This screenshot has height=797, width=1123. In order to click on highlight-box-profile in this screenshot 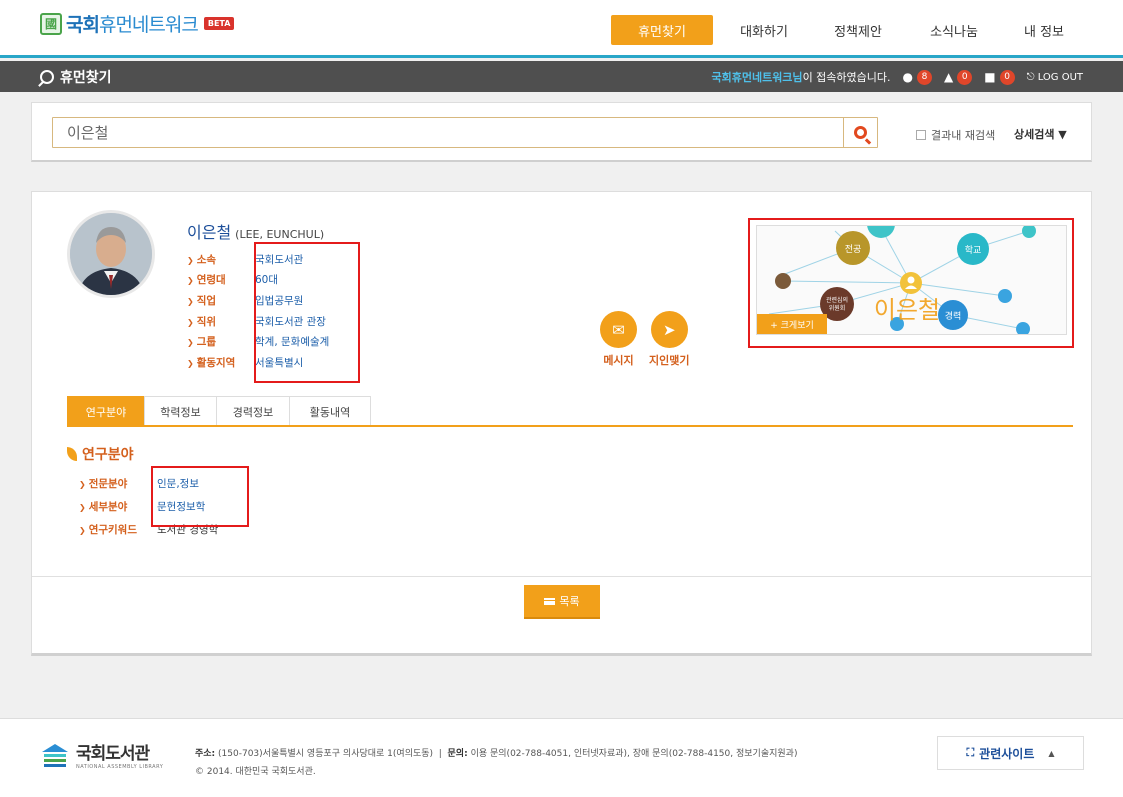, I will do `click(307, 312)`.